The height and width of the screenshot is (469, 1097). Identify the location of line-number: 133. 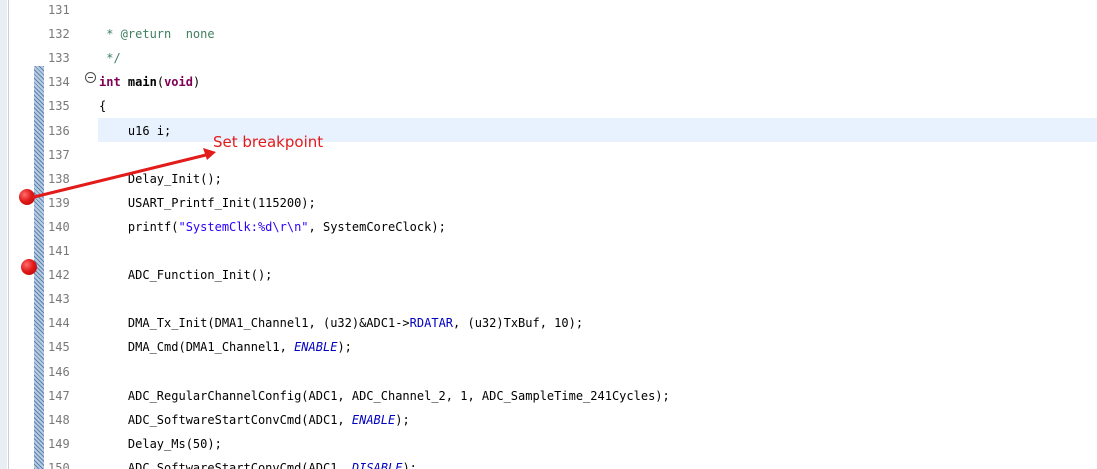
(59, 58).